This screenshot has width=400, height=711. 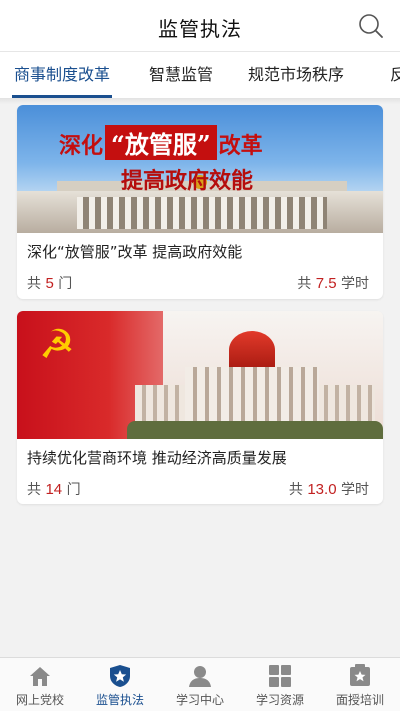 I want to click on grid-icon, so click(x=280, y=676).